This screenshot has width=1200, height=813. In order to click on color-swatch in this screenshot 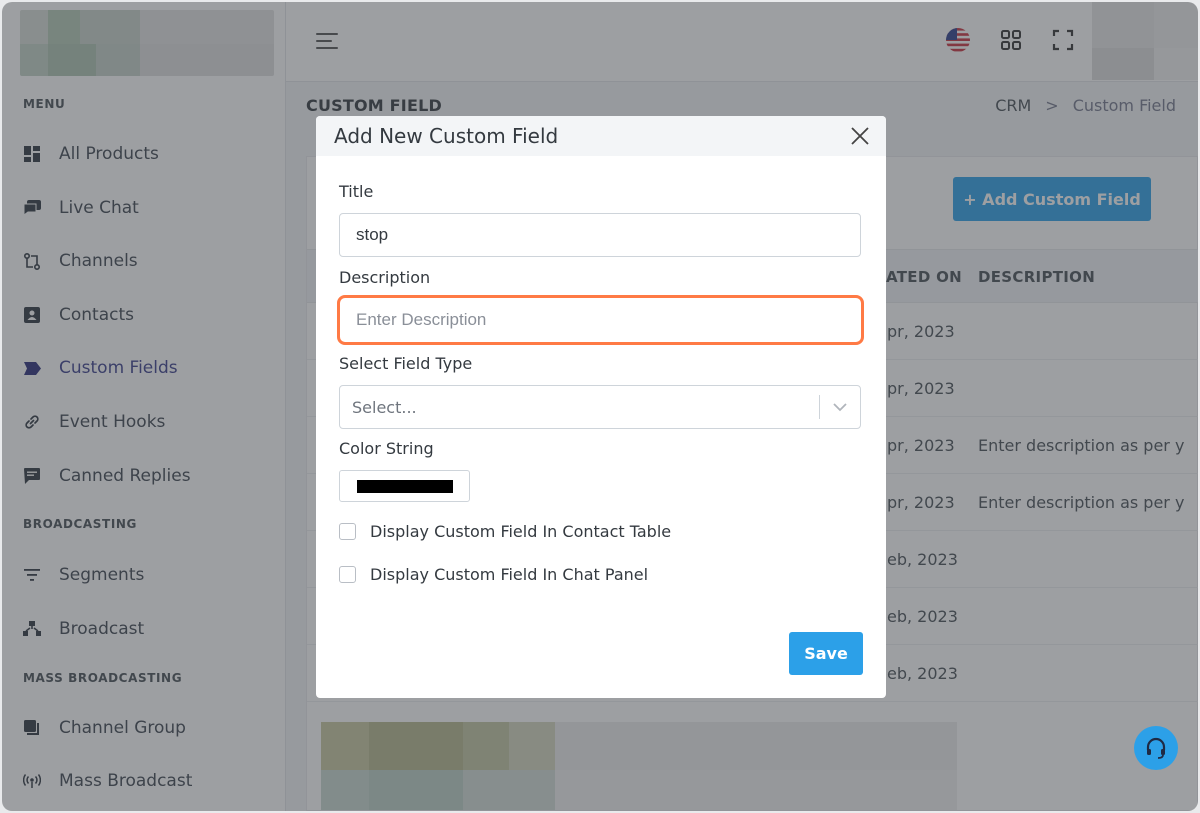, I will do `click(404, 486)`.